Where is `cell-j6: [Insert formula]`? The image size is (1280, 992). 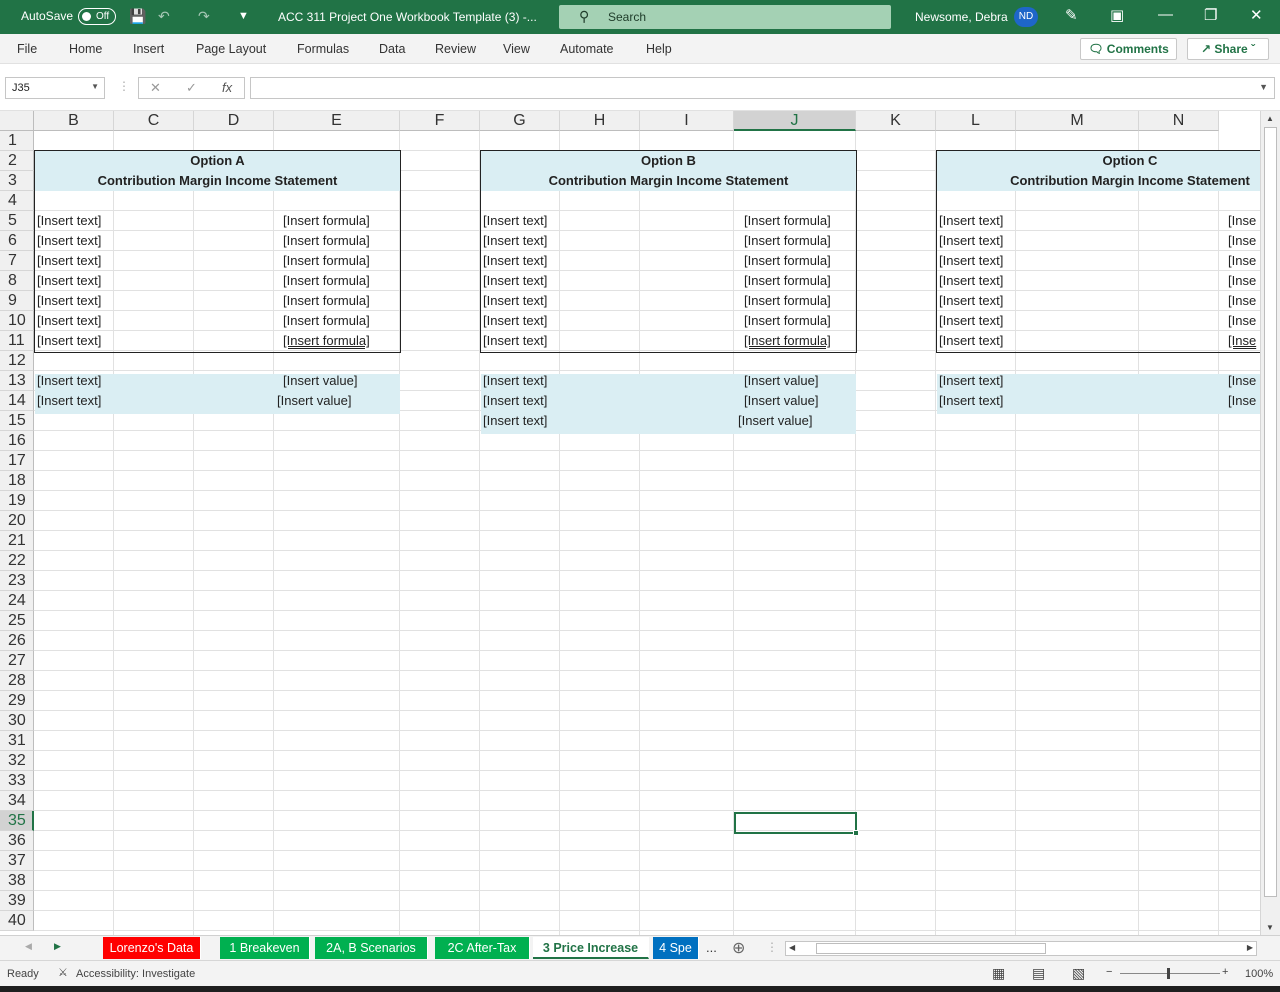
cell-j6: [Insert formula] is located at coordinates (787, 241).